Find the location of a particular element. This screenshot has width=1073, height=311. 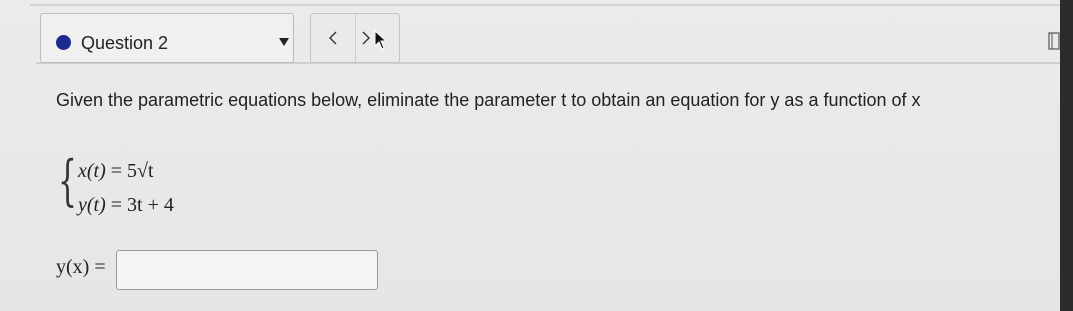

left-brace: { is located at coordinates (67, 180).